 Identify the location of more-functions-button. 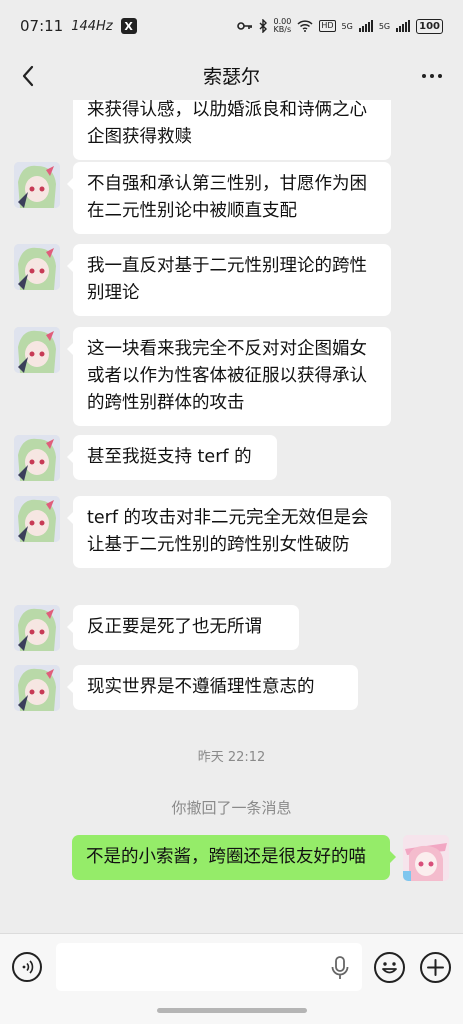
(435, 967).